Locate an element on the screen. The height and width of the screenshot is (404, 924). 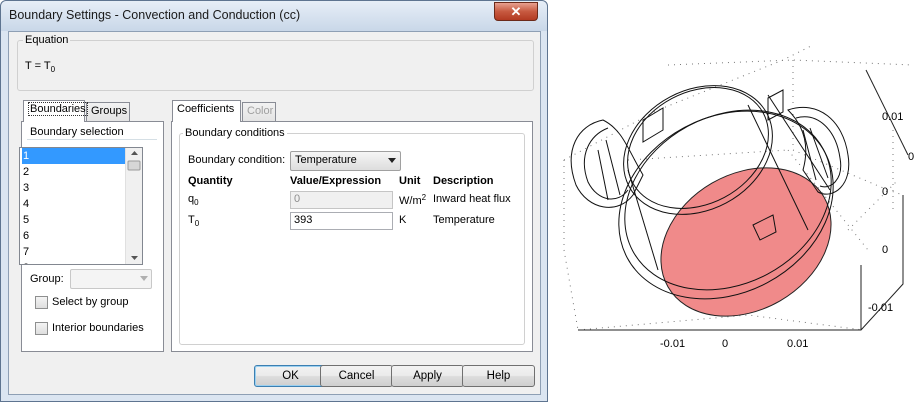
list-item: 3 is located at coordinates (73, 188).